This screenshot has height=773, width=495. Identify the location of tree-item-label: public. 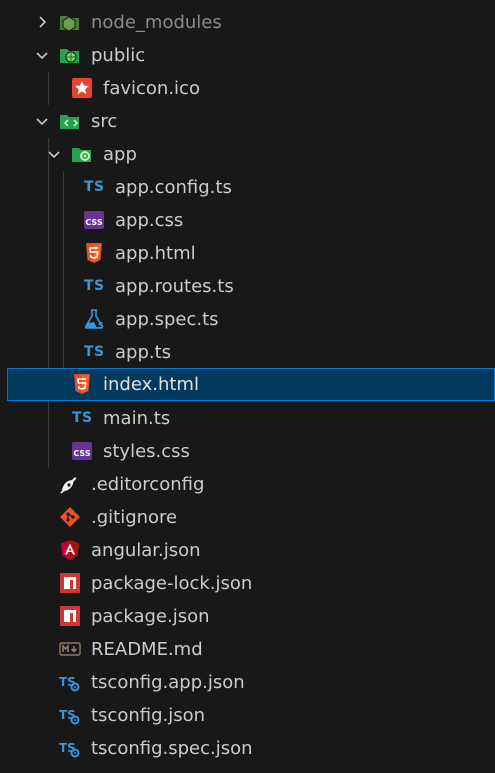
(118, 55).